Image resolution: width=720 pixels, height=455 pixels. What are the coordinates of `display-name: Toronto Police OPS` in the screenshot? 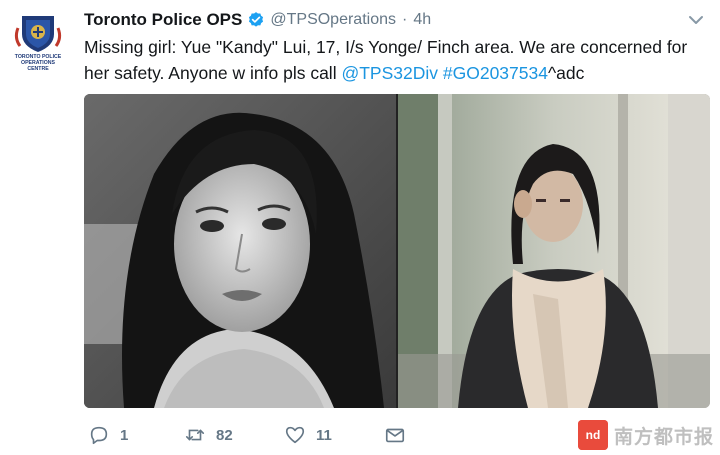 It's located at (163, 20).